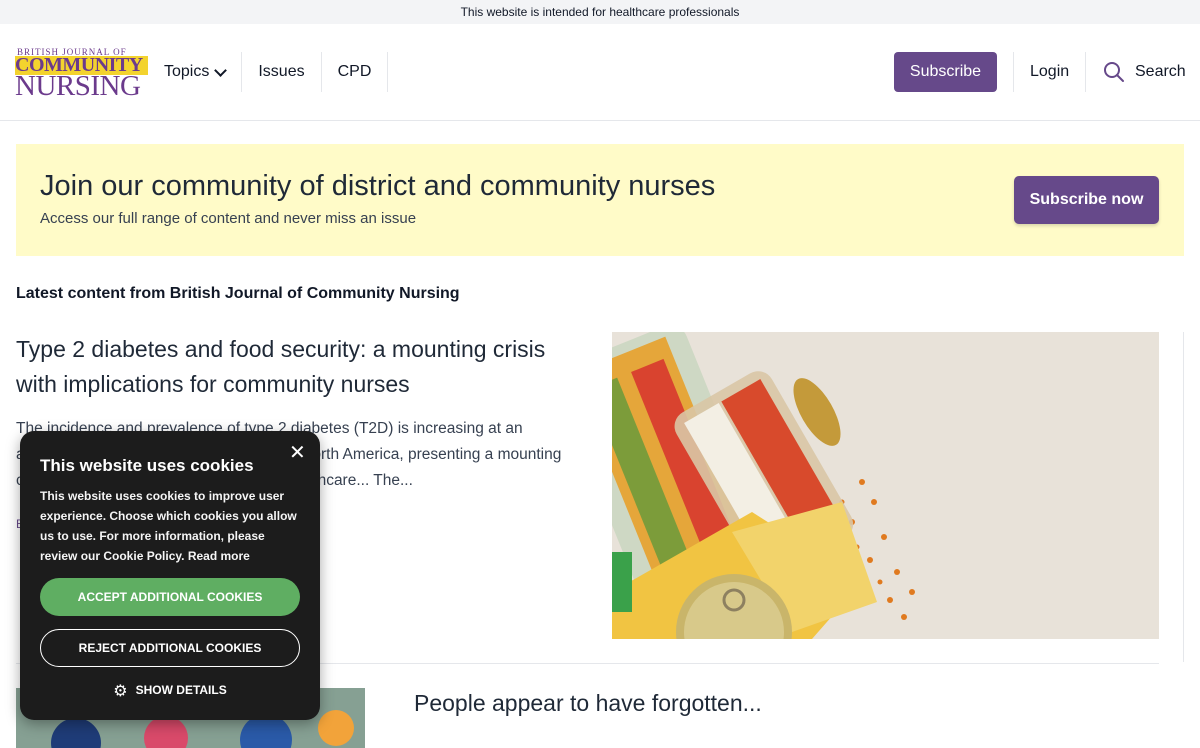 This screenshot has width=1200, height=748. What do you see at coordinates (1049, 72) in the screenshot?
I see `login-link: Login` at bounding box center [1049, 72].